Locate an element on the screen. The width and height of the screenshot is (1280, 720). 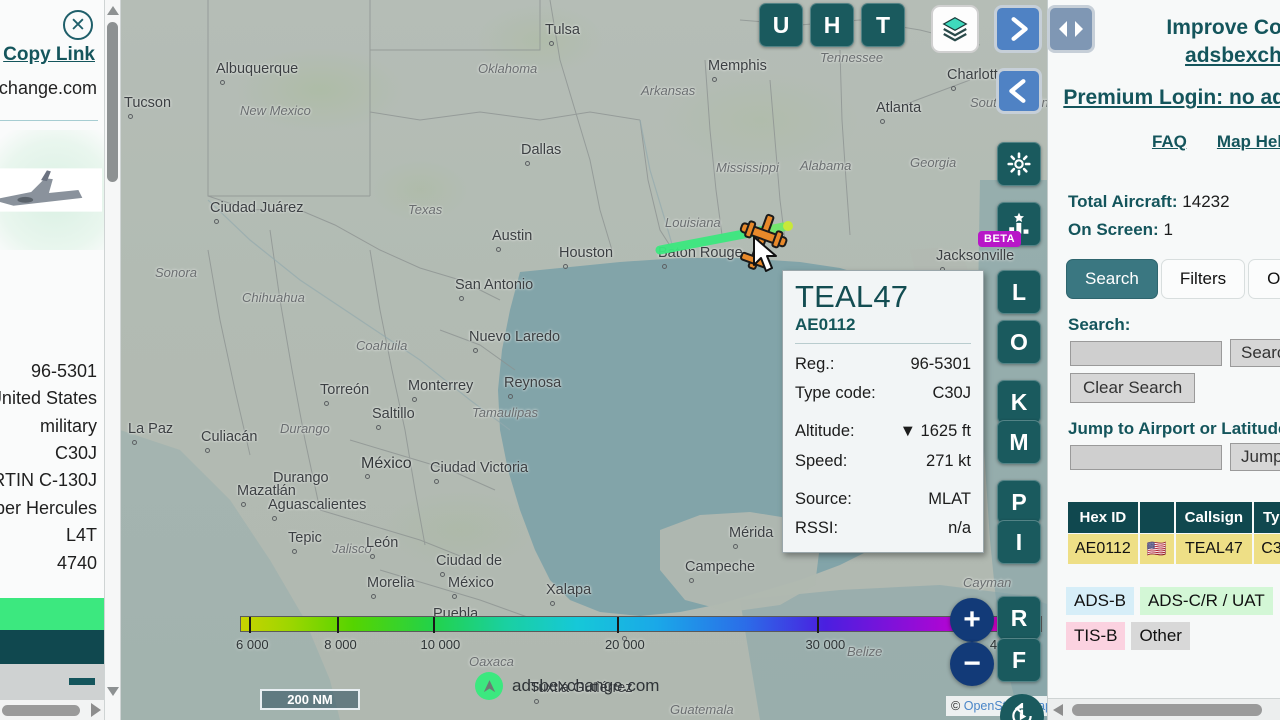
tab-filters: Filters is located at coordinates (1203, 279).